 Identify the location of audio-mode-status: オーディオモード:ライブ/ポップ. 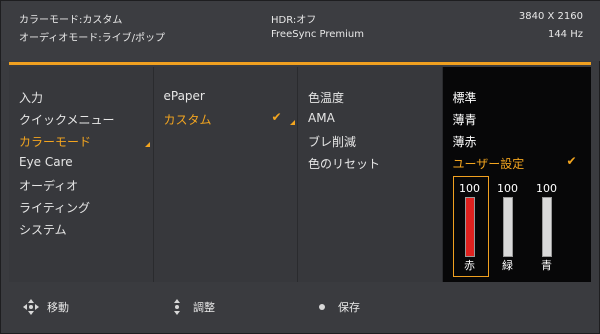
(92, 38).